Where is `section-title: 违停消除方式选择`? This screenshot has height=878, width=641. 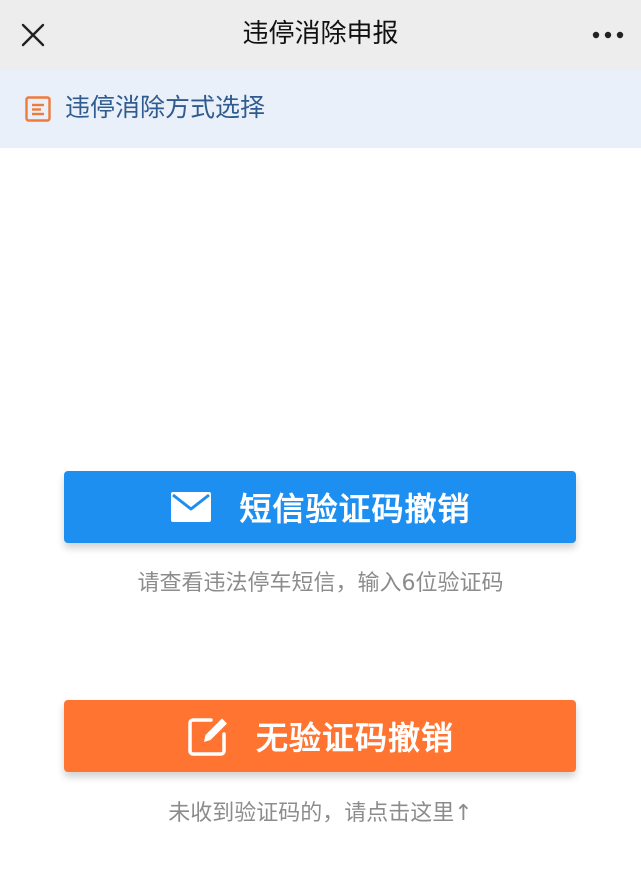 section-title: 违停消除方式选择 is located at coordinates (165, 107).